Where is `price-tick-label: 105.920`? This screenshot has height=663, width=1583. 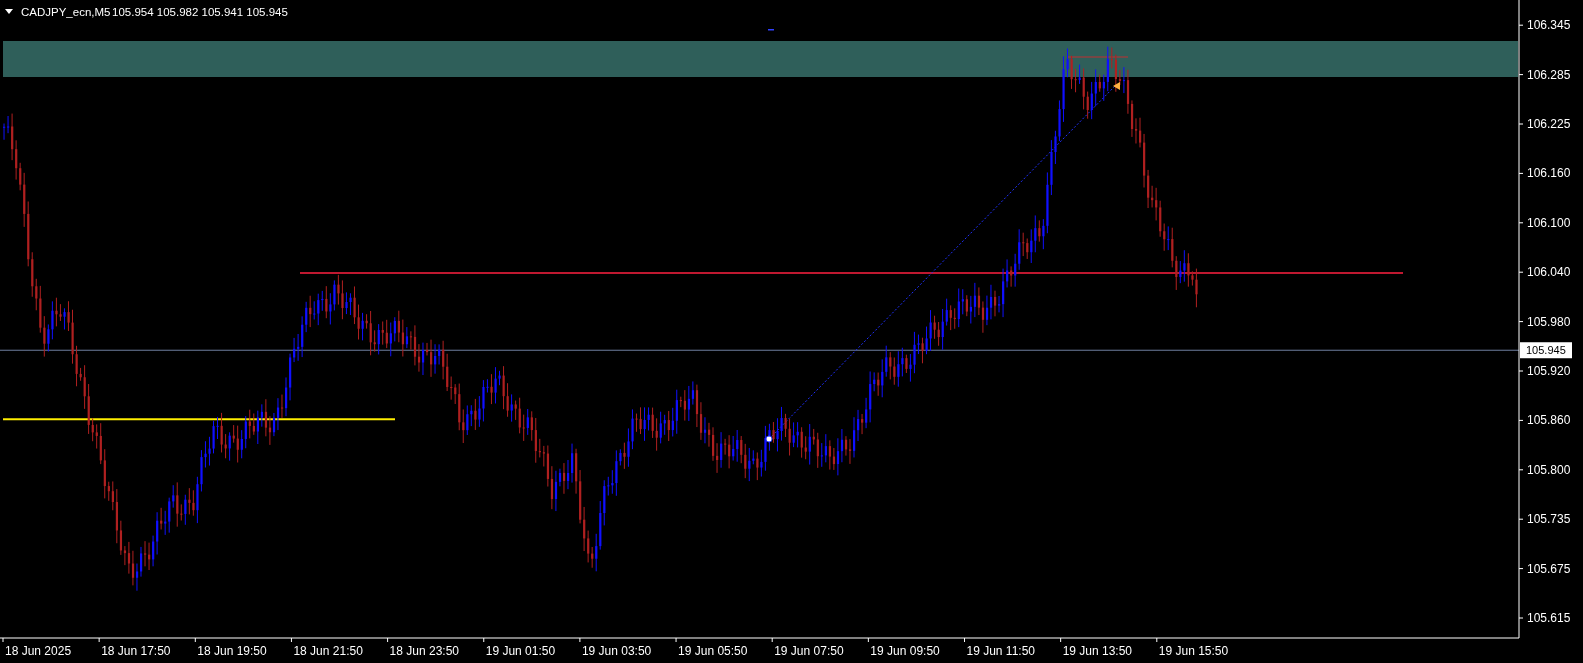 price-tick-label: 105.920 is located at coordinates (1549, 371).